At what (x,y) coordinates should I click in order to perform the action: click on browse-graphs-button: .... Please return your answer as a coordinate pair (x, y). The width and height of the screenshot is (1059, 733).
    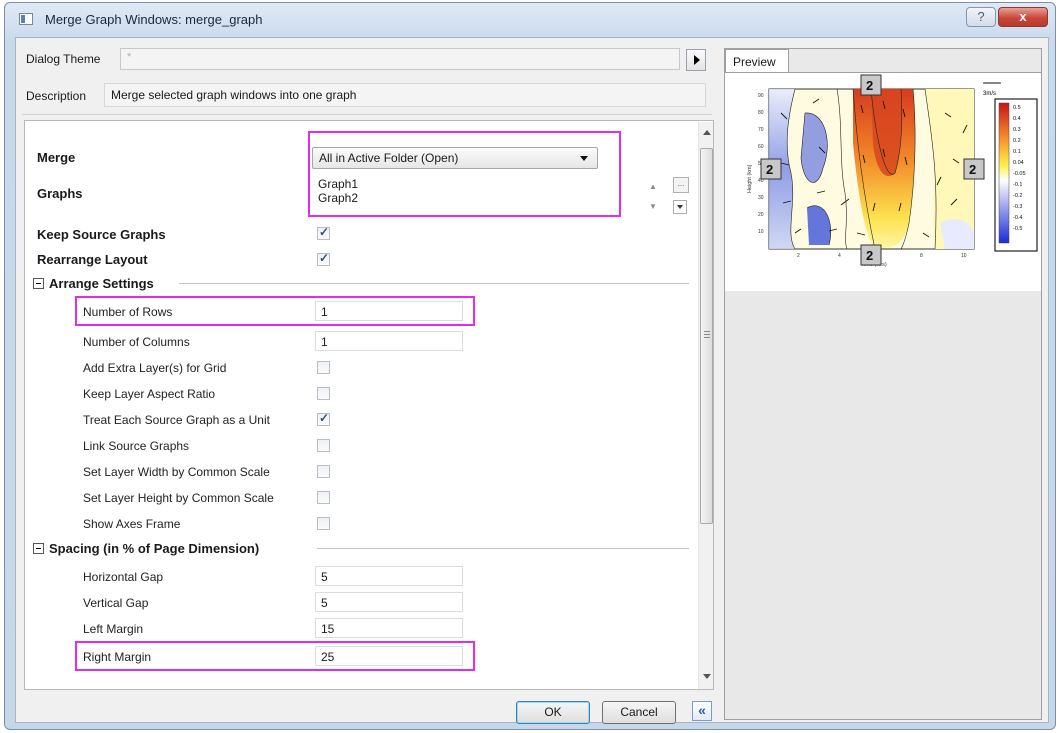
    Looking at the image, I should click on (681, 185).